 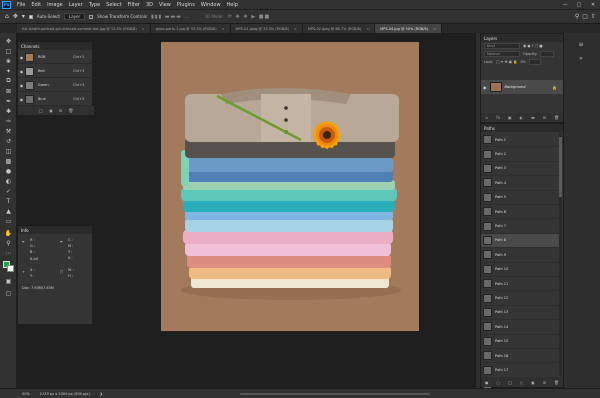 I want to click on delete-path-icon: 🗑, so click(x=556, y=382).